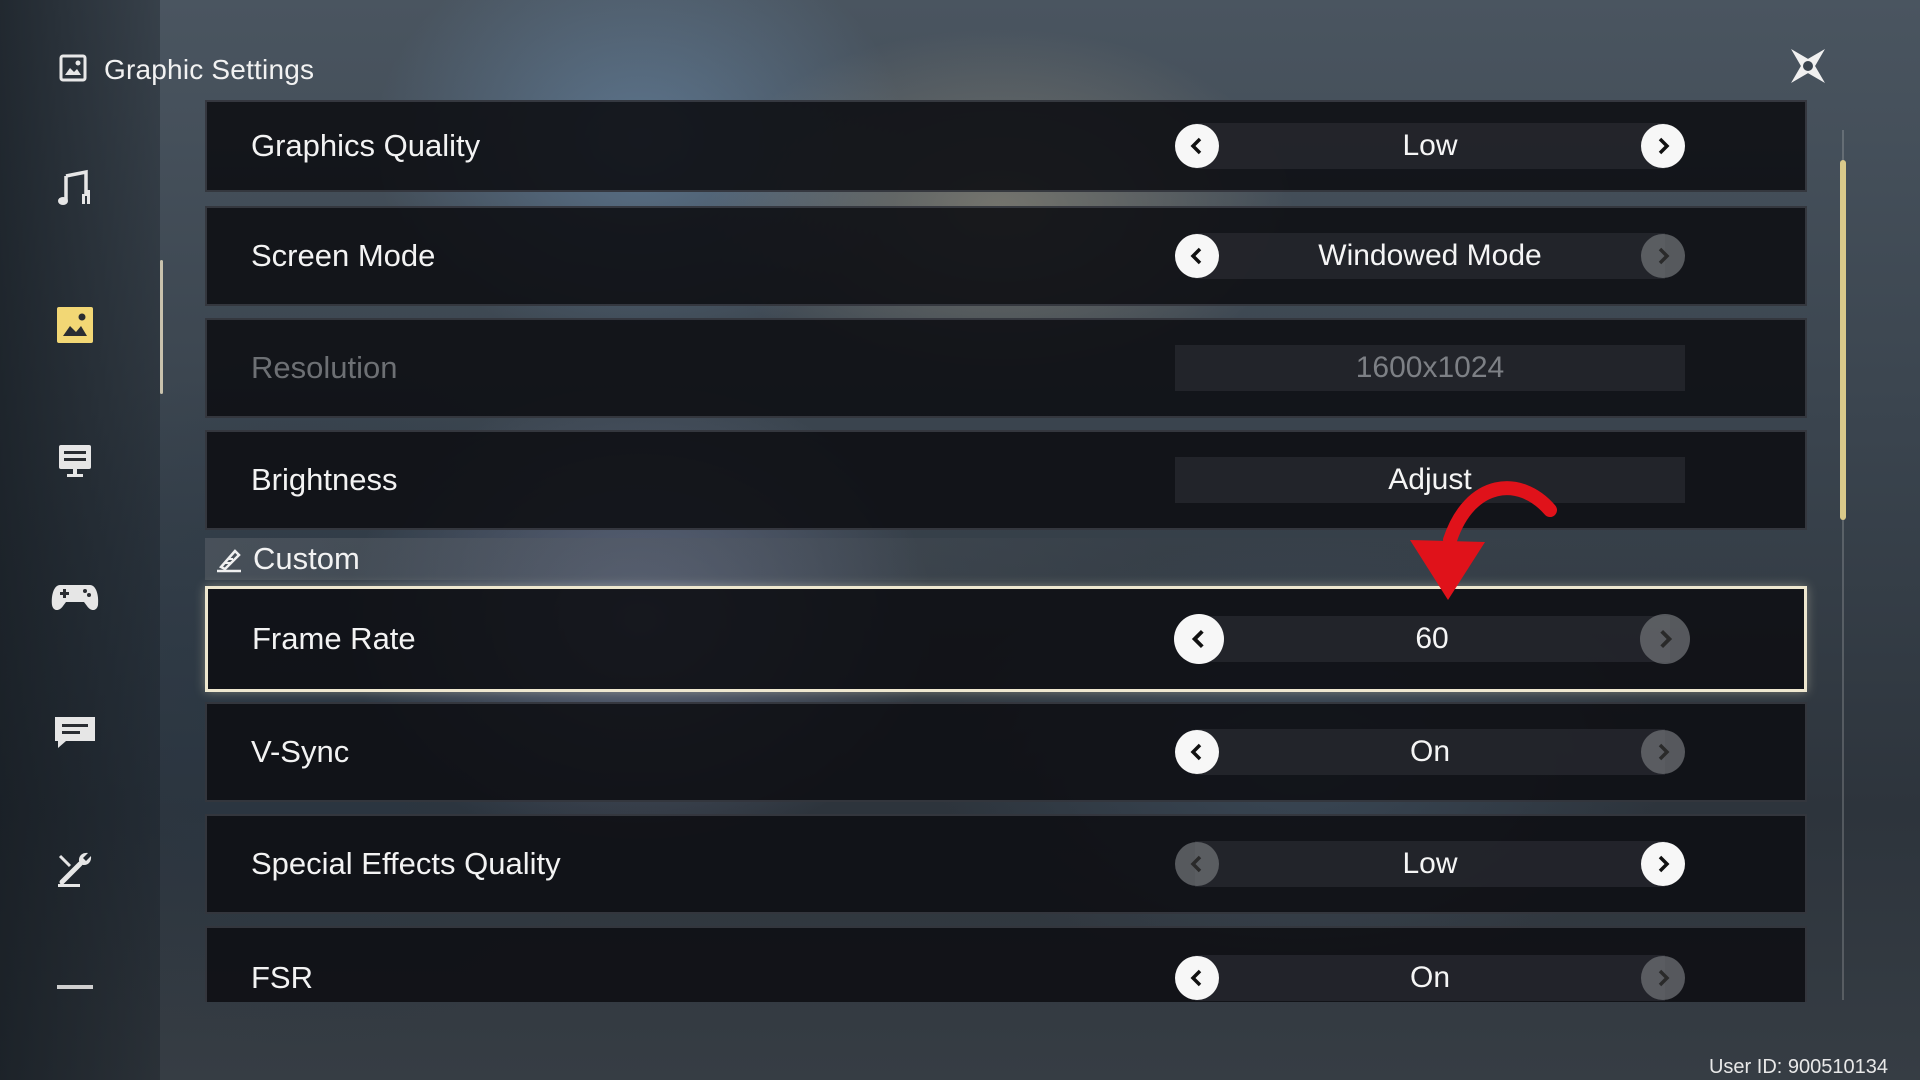  I want to click on music-note-icon, so click(74, 187).